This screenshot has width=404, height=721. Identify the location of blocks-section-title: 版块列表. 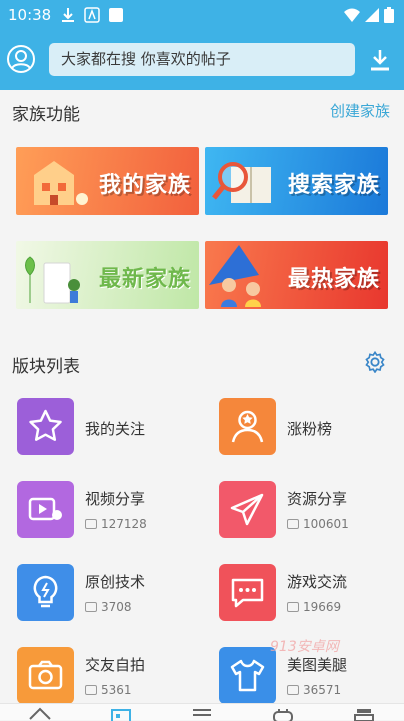
(46, 367).